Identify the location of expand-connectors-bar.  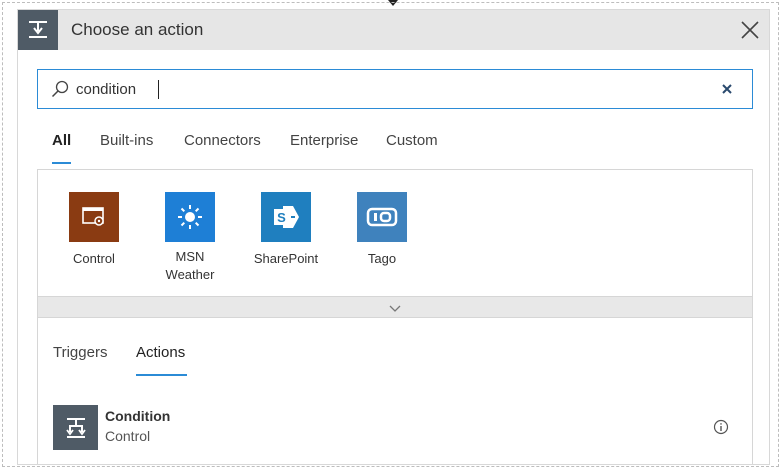
(395, 307).